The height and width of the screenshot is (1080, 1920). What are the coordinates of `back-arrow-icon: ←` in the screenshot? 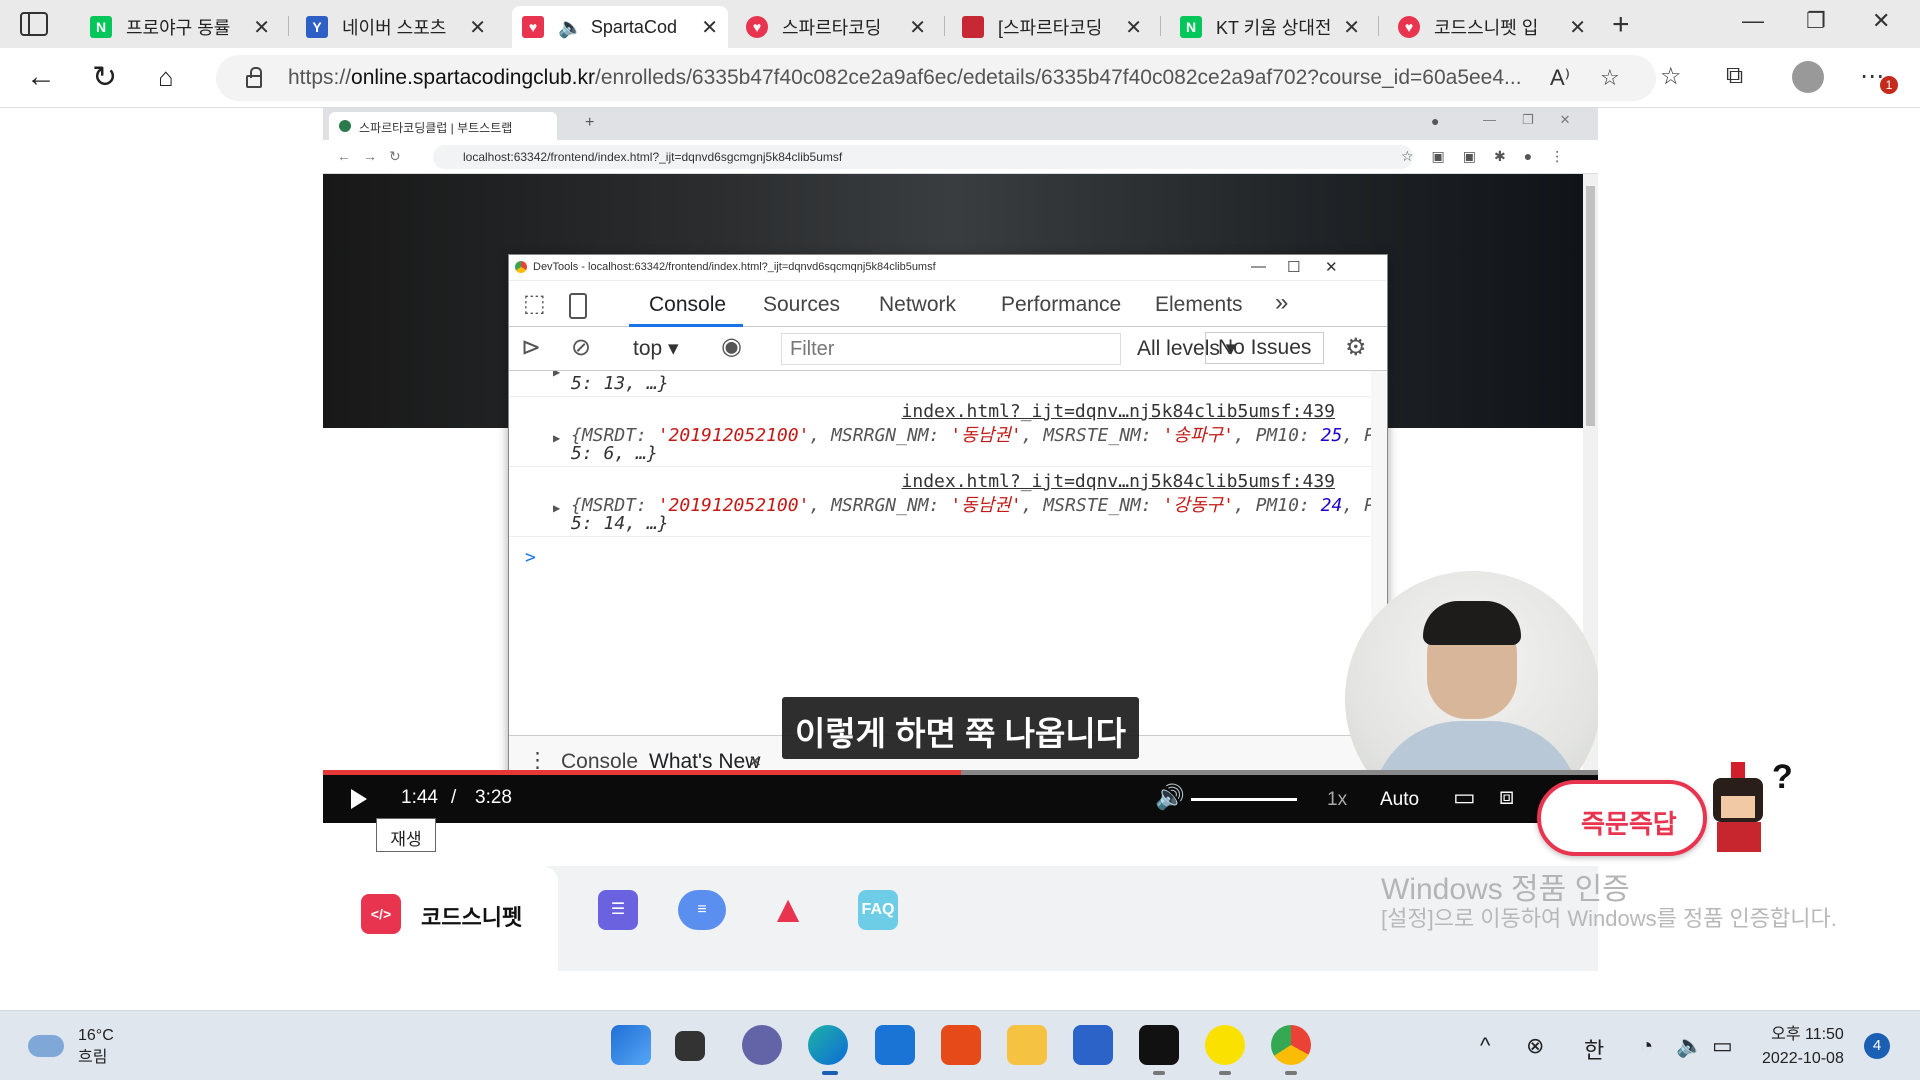 It's located at (41, 77).